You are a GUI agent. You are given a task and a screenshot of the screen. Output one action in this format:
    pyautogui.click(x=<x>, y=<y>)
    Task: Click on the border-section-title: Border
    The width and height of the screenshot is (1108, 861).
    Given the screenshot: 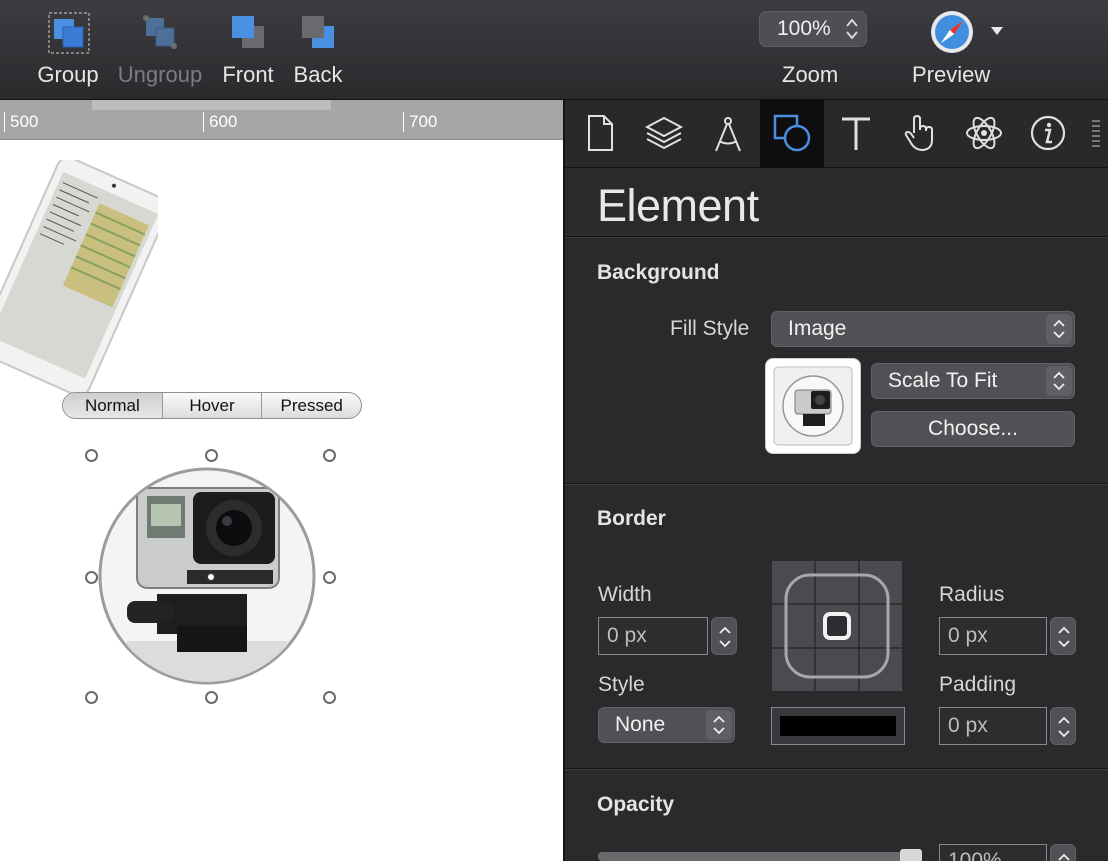 What is the action you would take?
    pyautogui.click(x=631, y=518)
    